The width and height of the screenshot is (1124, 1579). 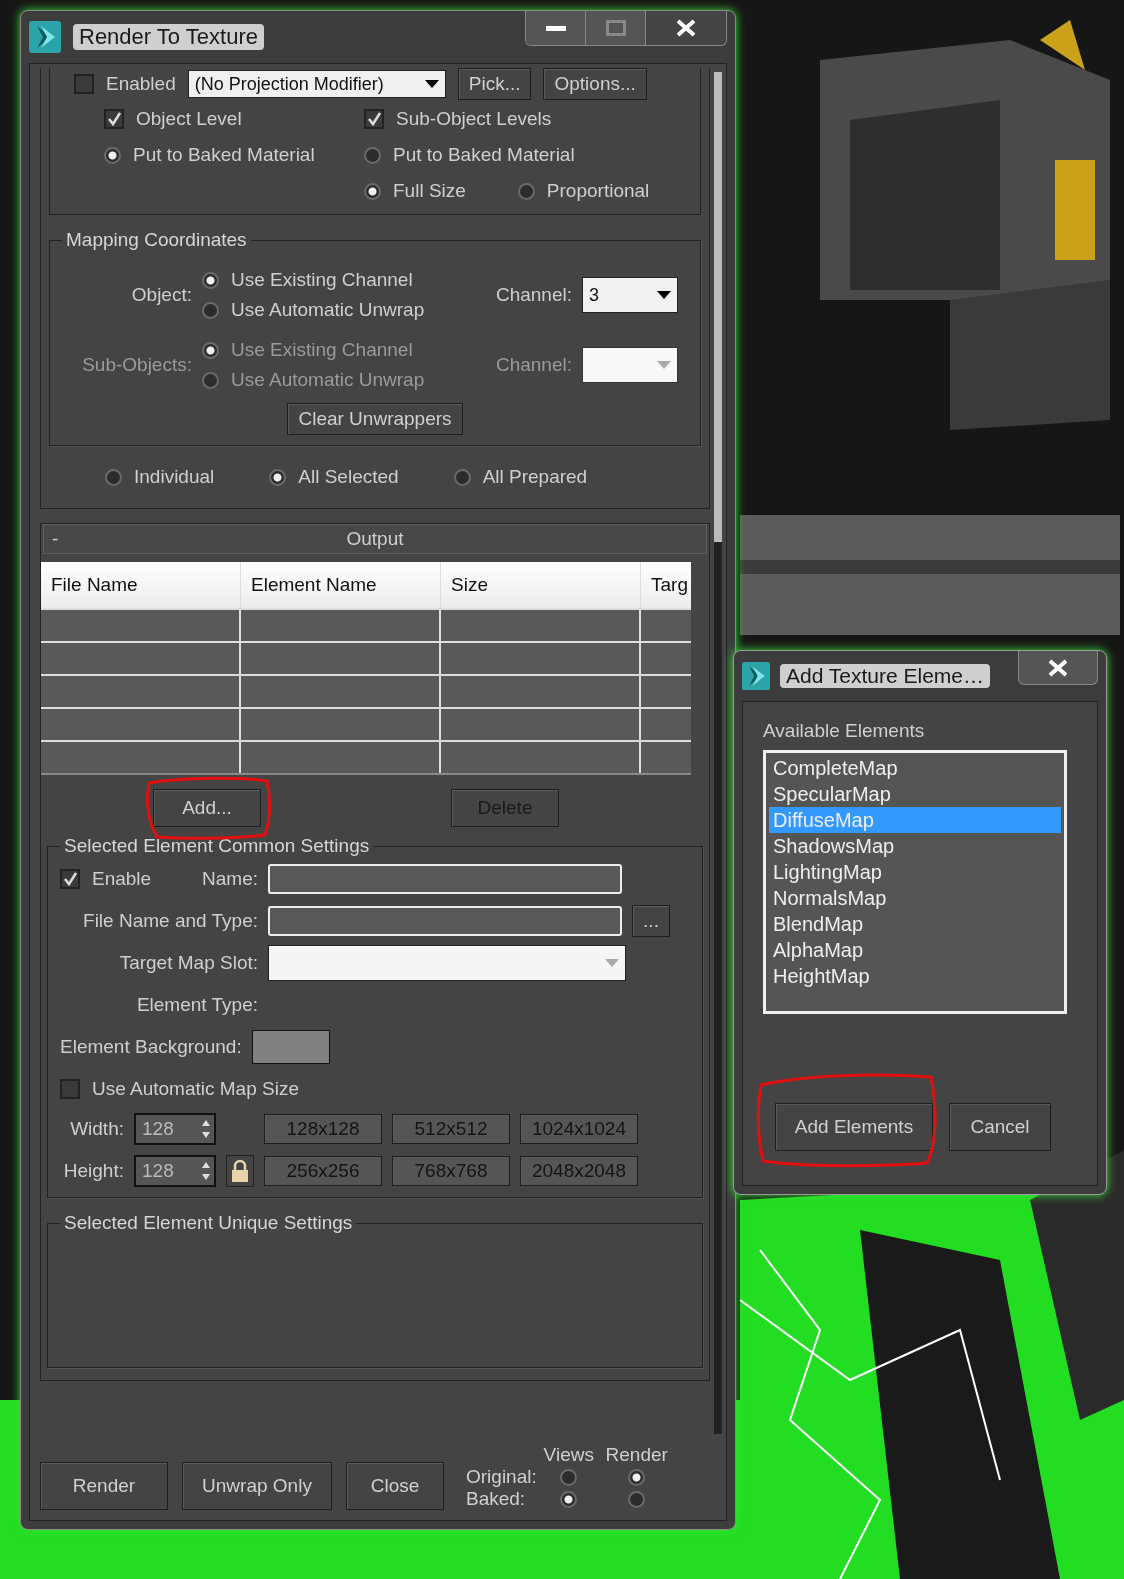 What do you see at coordinates (615, 28) in the screenshot?
I see `maximize-icon` at bounding box center [615, 28].